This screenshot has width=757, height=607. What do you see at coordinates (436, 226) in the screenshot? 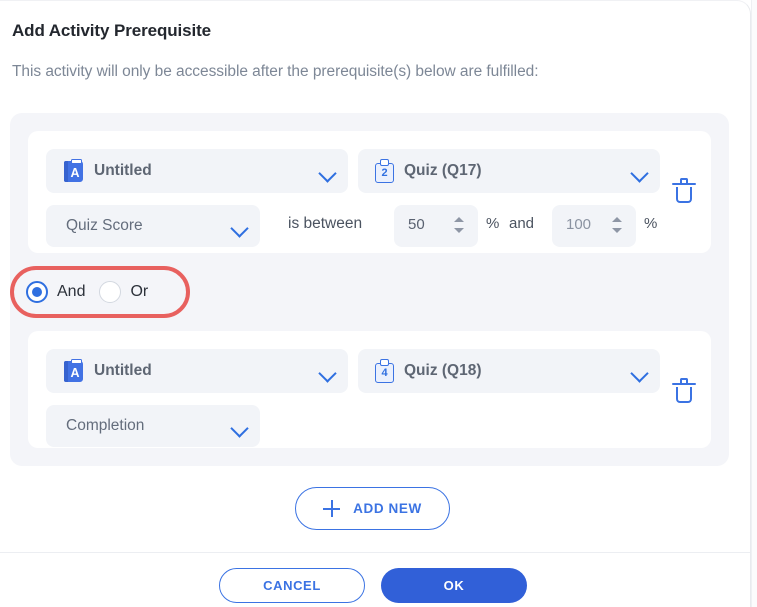
I see `min-value-stepper-1: 50` at bounding box center [436, 226].